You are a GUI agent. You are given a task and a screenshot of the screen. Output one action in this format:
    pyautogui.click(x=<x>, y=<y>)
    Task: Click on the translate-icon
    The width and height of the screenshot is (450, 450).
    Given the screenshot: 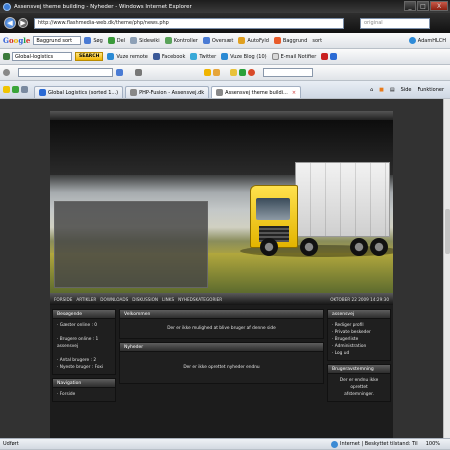 What is the action you would take?
    pyautogui.click(x=206, y=40)
    